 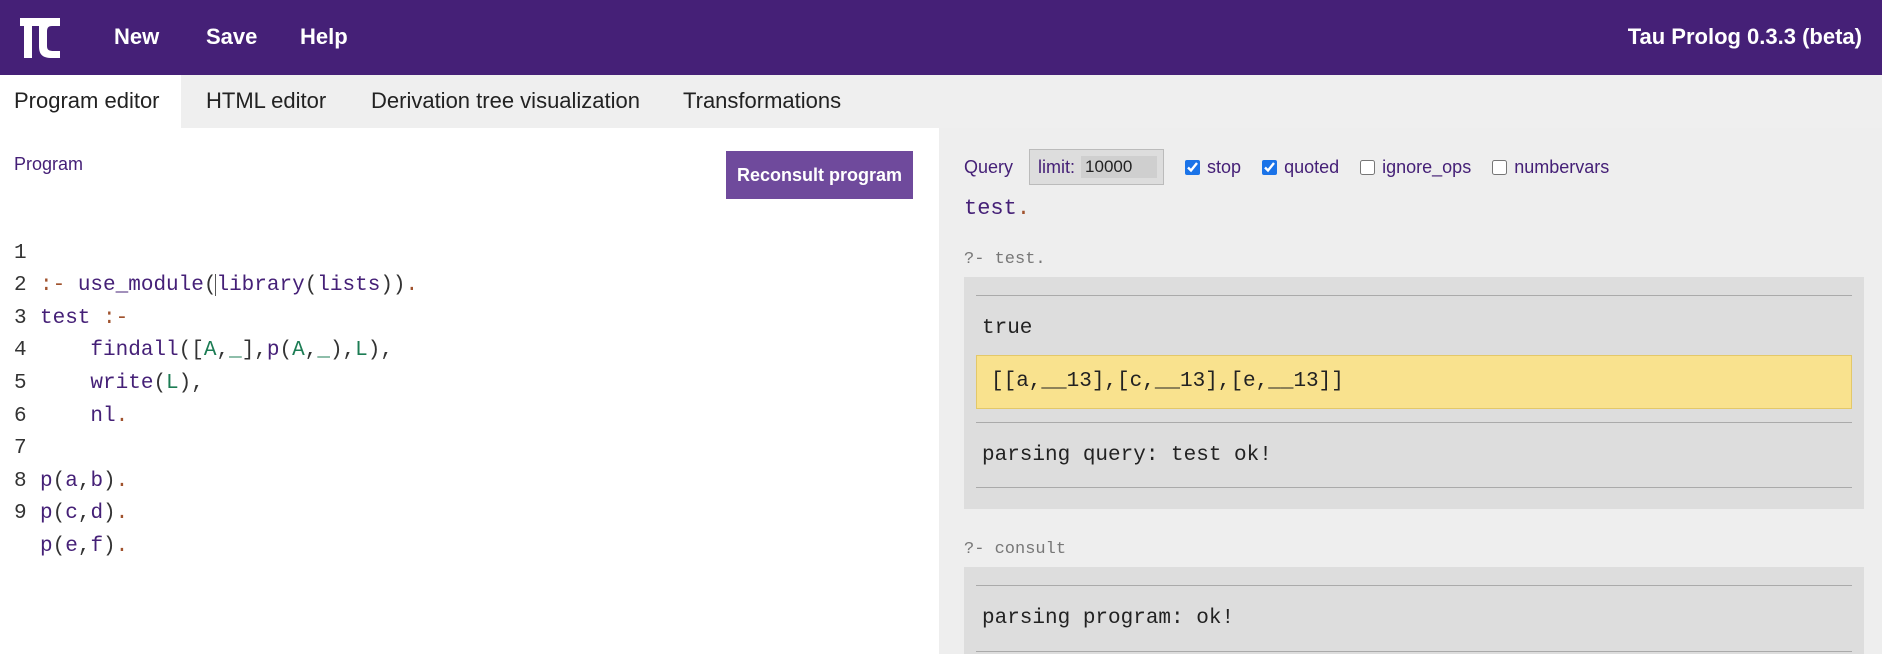 I want to click on option-stop: stop, so click(x=1213, y=167).